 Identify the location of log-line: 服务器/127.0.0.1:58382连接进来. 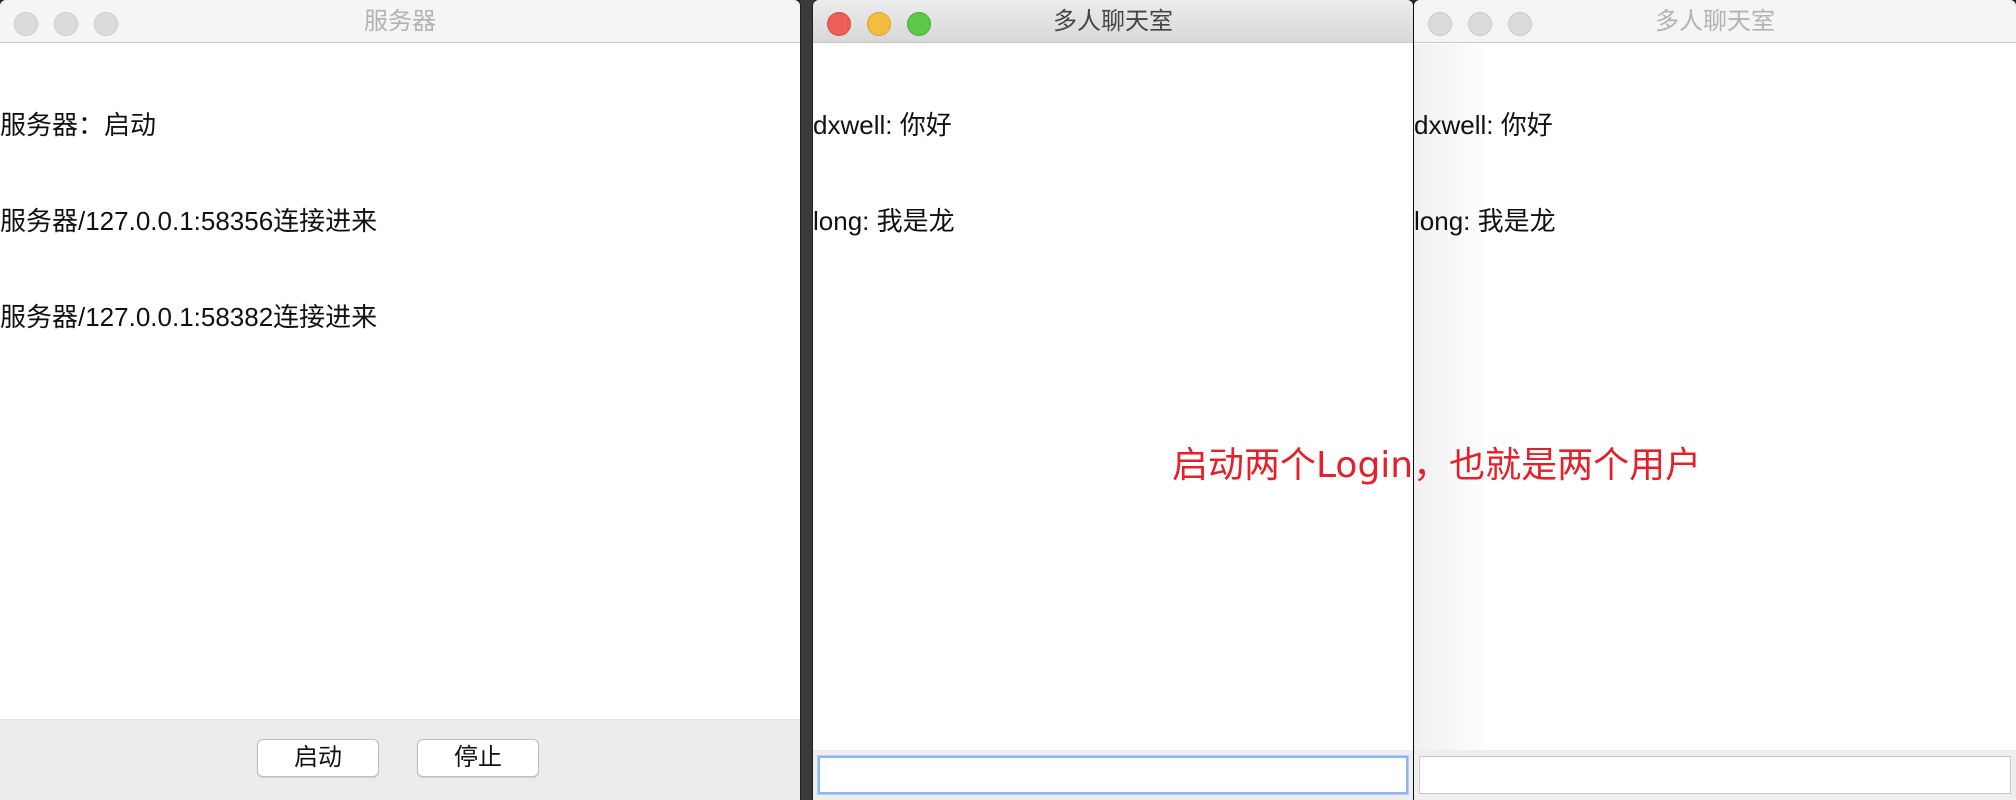
(189, 317).